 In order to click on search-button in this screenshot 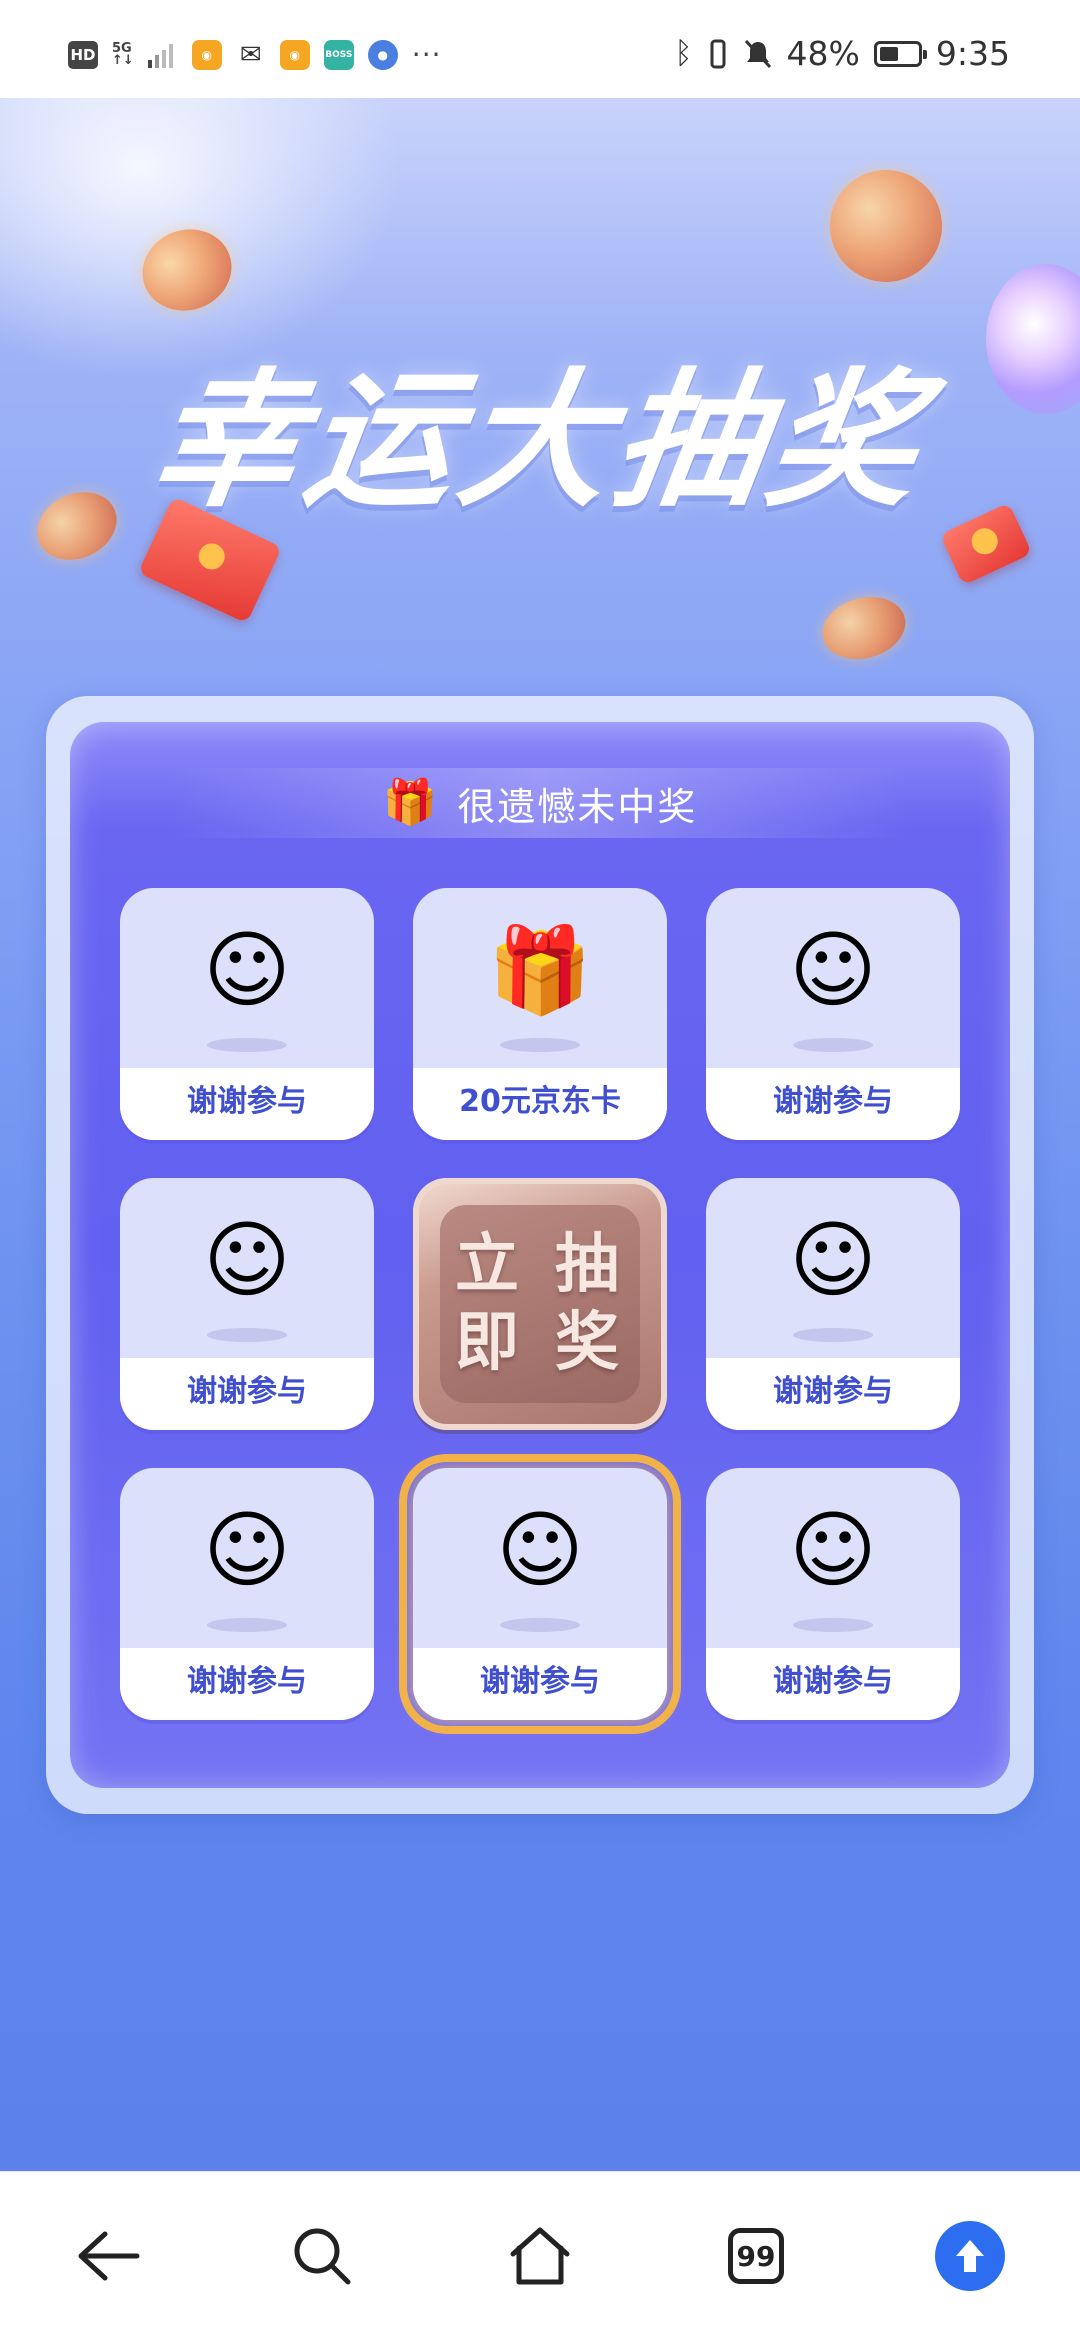, I will do `click(322, 2256)`.